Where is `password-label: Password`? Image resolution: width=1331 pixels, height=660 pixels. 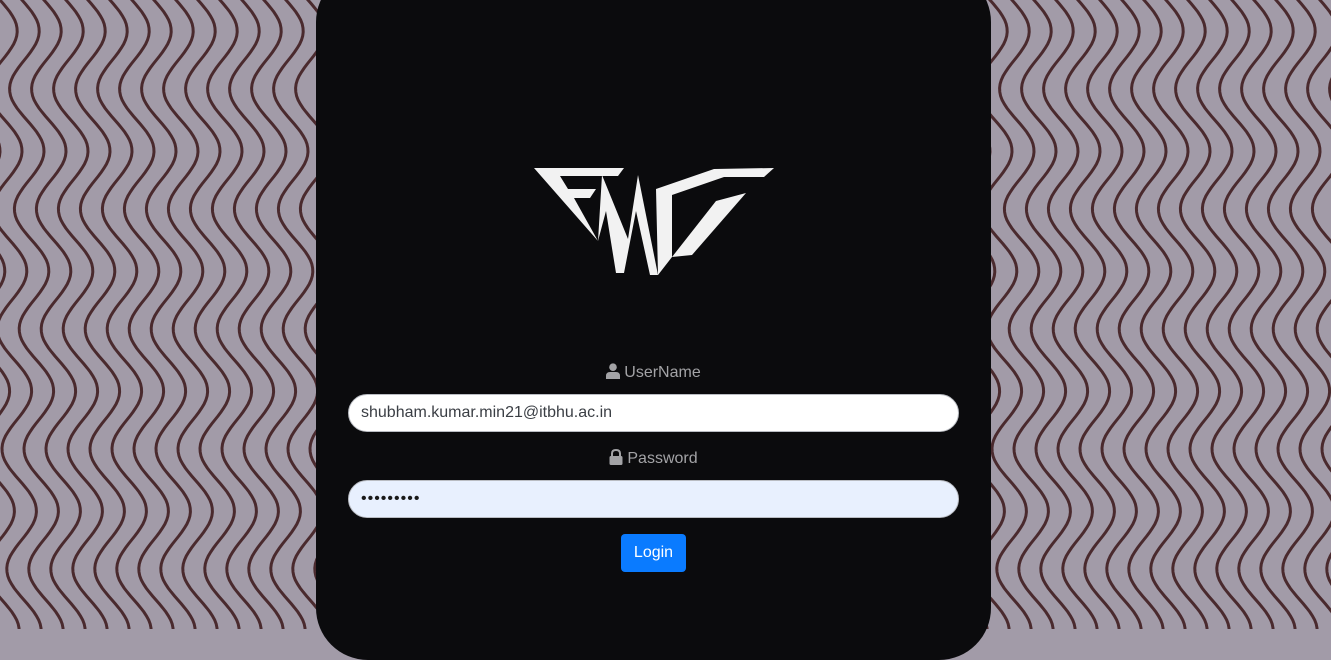
password-label: Password is located at coordinates (653, 459).